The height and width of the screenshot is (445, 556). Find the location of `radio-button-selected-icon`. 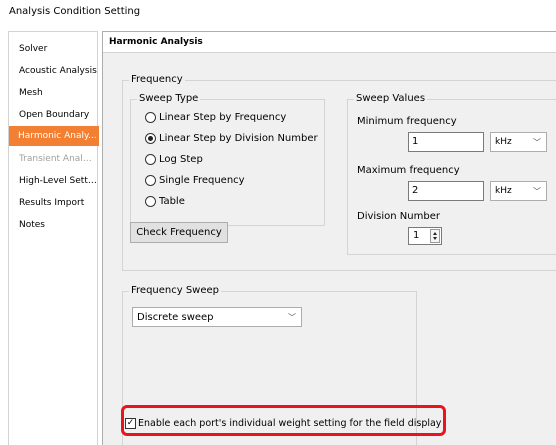

radio-button-selected-icon is located at coordinates (150, 138).